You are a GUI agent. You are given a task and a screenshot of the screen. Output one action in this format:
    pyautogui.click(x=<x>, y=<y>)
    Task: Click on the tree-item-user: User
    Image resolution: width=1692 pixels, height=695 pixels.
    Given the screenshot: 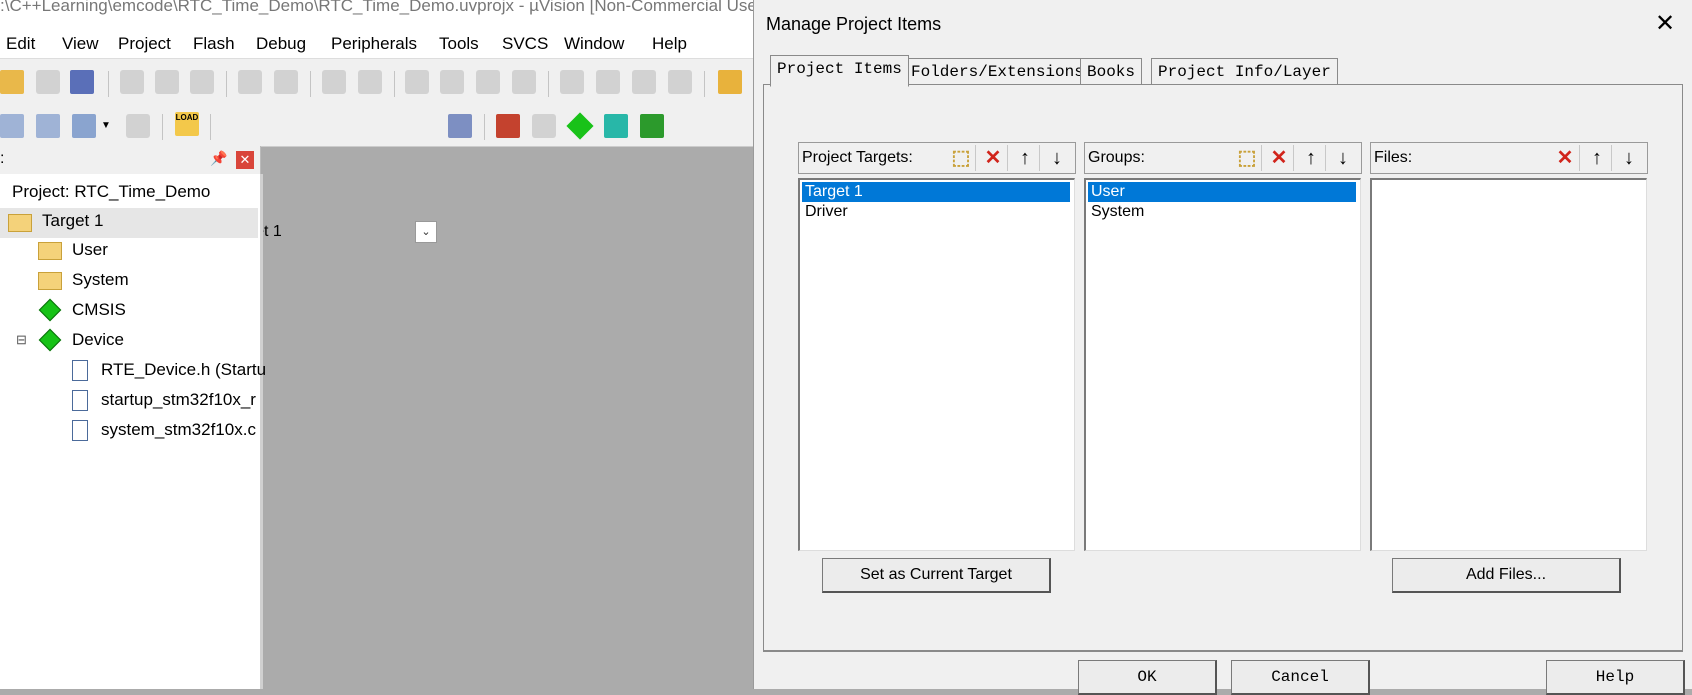 What is the action you would take?
    pyautogui.click(x=90, y=250)
    